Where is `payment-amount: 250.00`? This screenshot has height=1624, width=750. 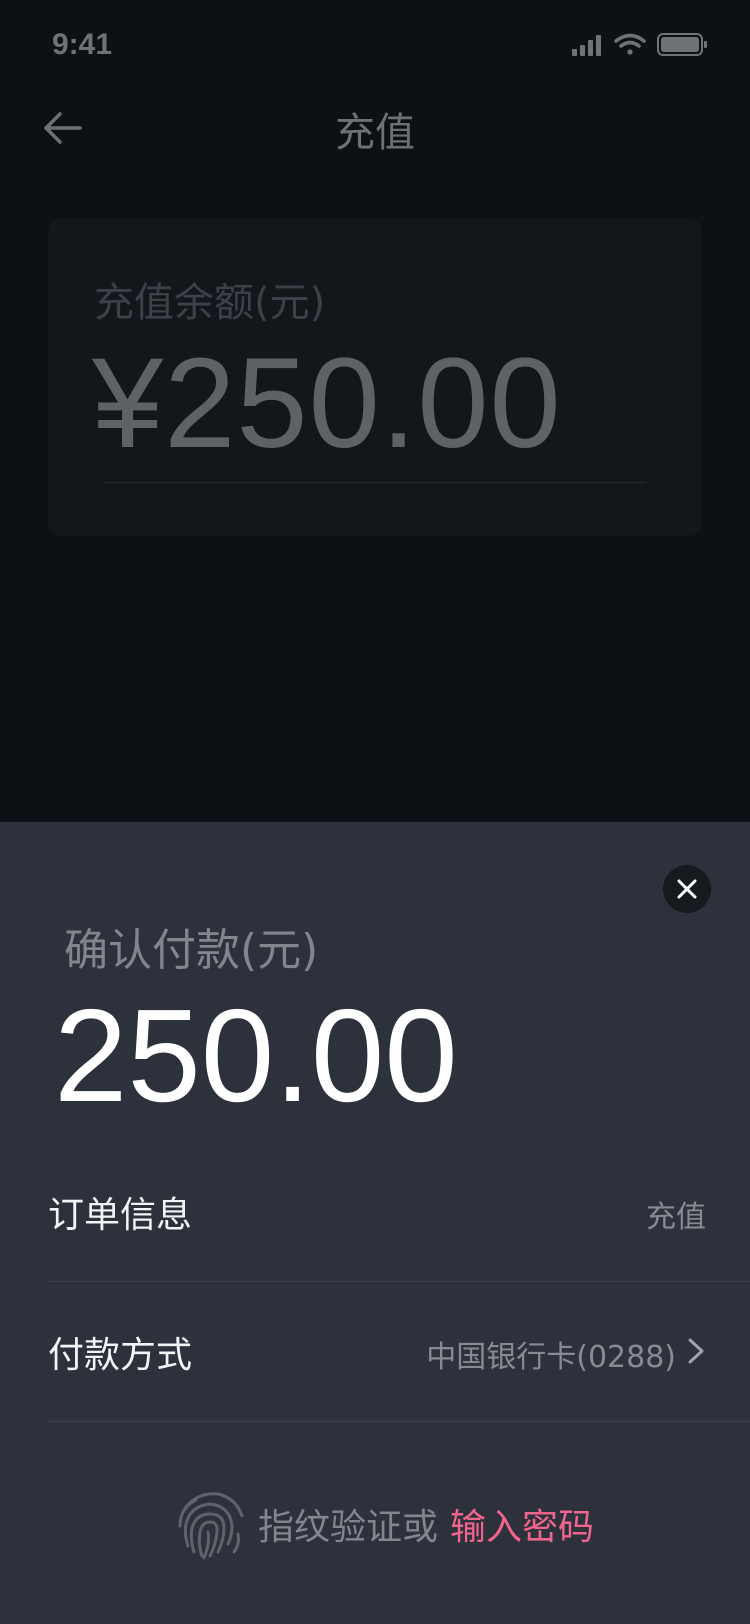 payment-amount: 250.00 is located at coordinates (256, 1055).